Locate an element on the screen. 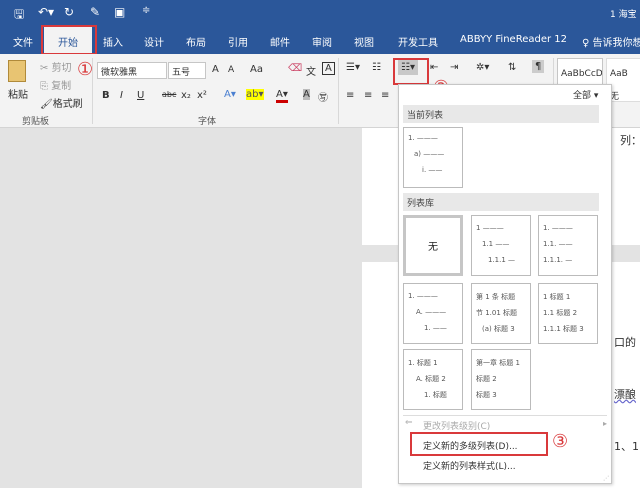 This screenshot has width=640, height=488. subscript-button: x₂ is located at coordinates (186, 95).